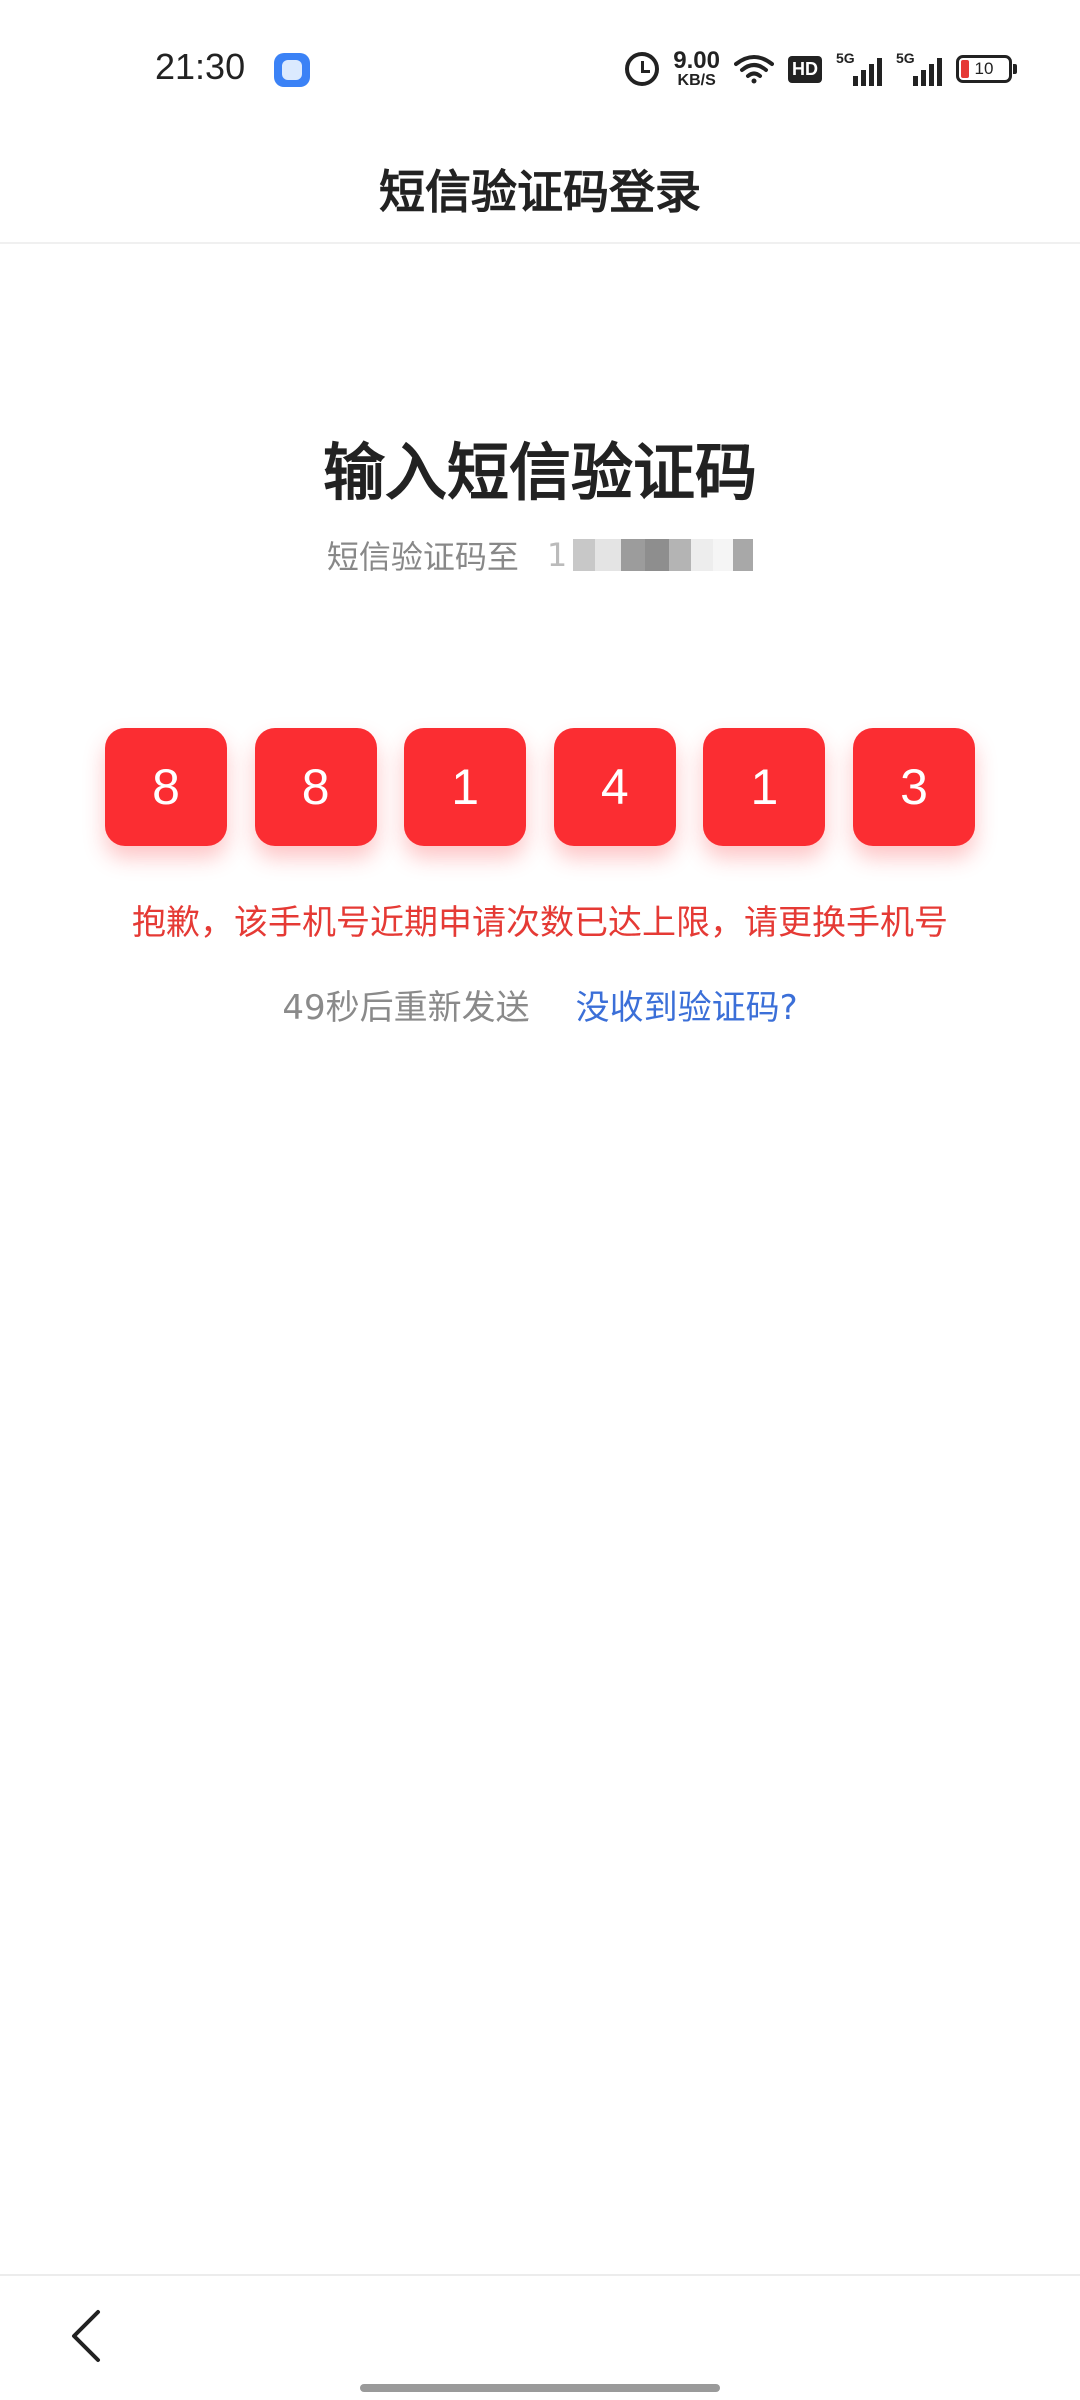 The height and width of the screenshot is (2400, 1080). What do you see at coordinates (696, 60) in the screenshot?
I see `network-speed-value: 9.00` at bounding box center [696, 60].